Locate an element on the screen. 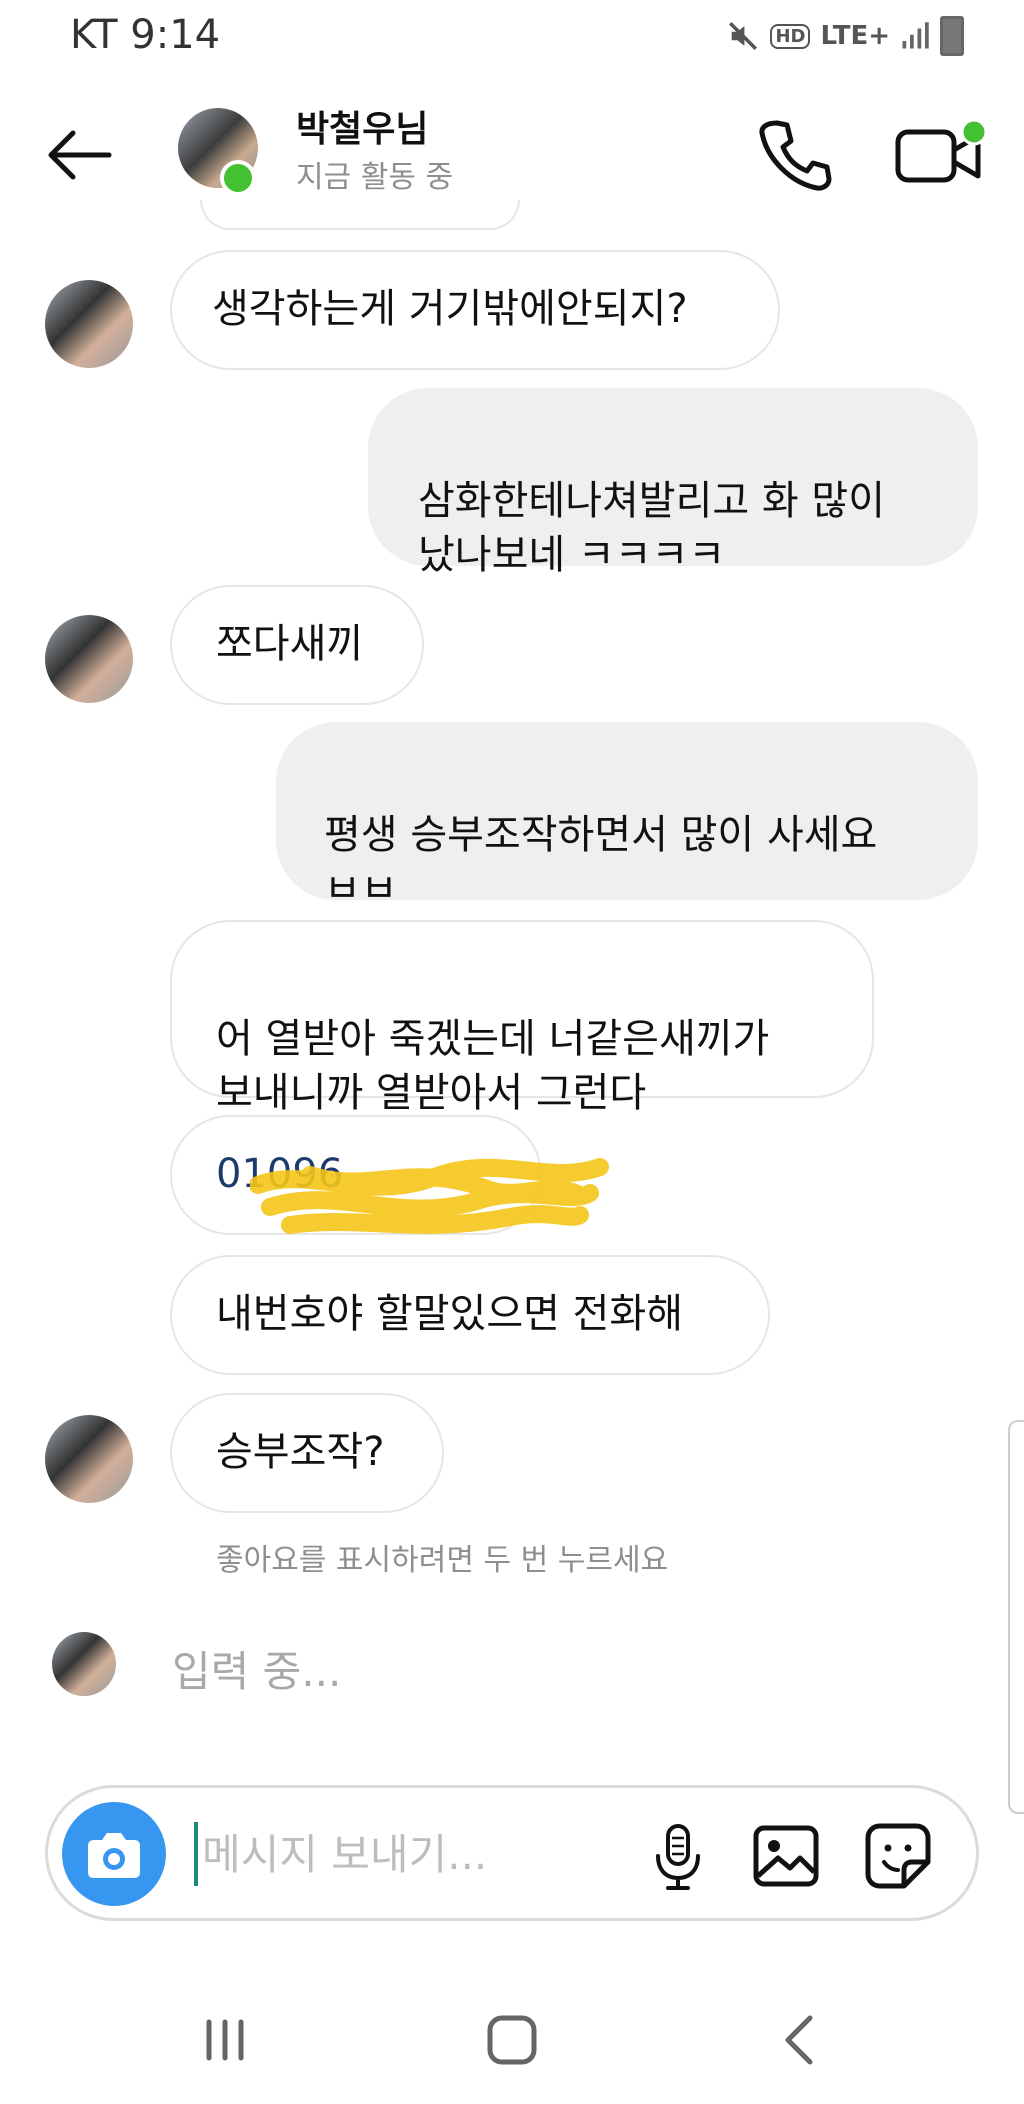 The image size is (1024, 2104). home-icon is located at coordinates (512, 2040).